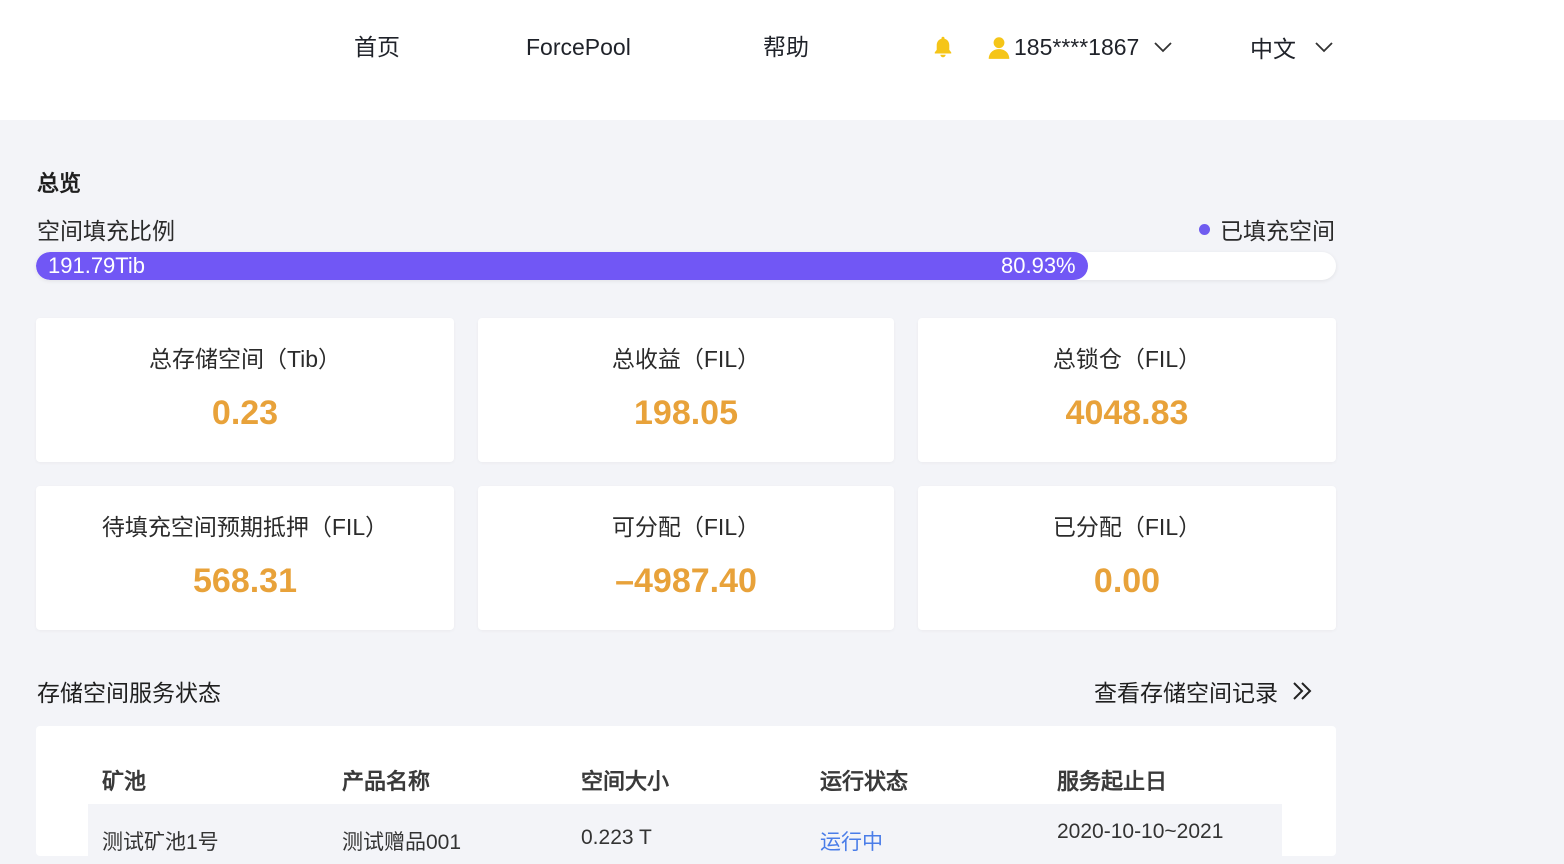 The image size is (1564, 864). I want to click on user-phone: 185****1867, so click(1077, 46).